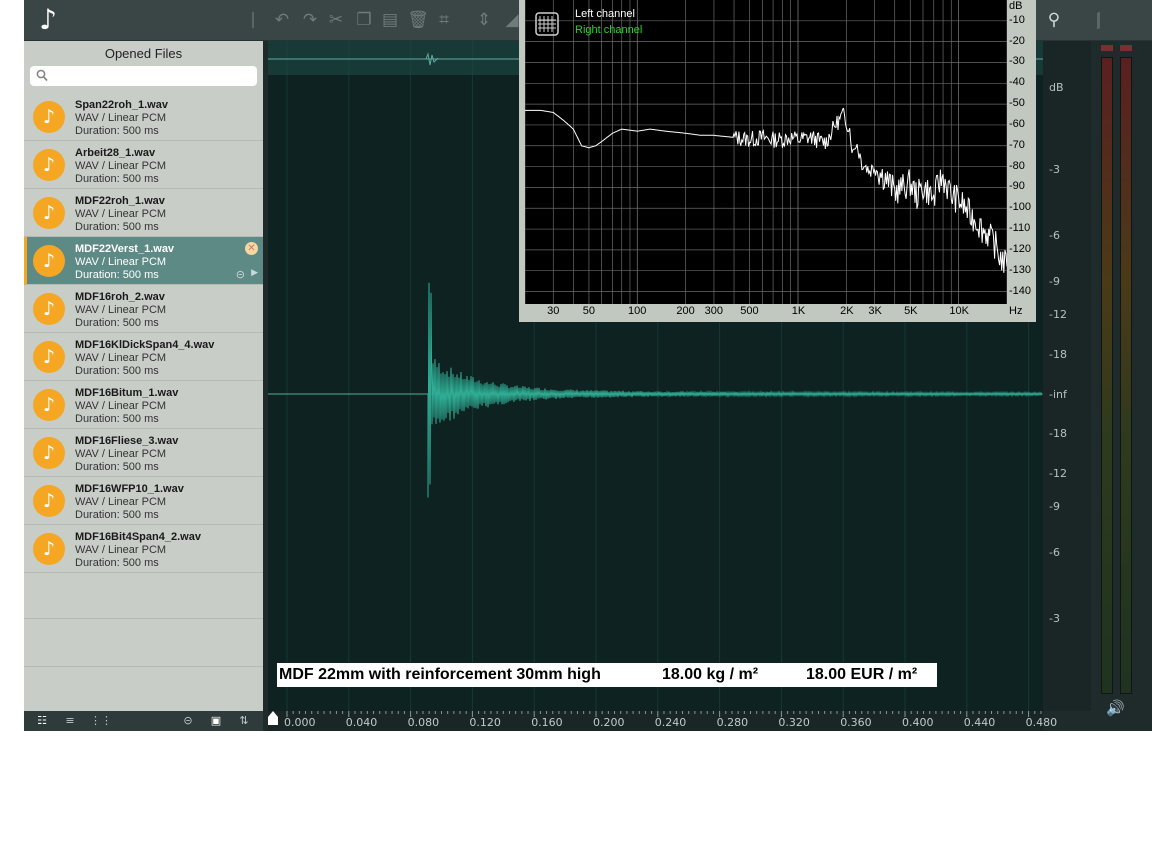  I want to click on spectrum-y-tick-label: -60, so click(1017, 123).